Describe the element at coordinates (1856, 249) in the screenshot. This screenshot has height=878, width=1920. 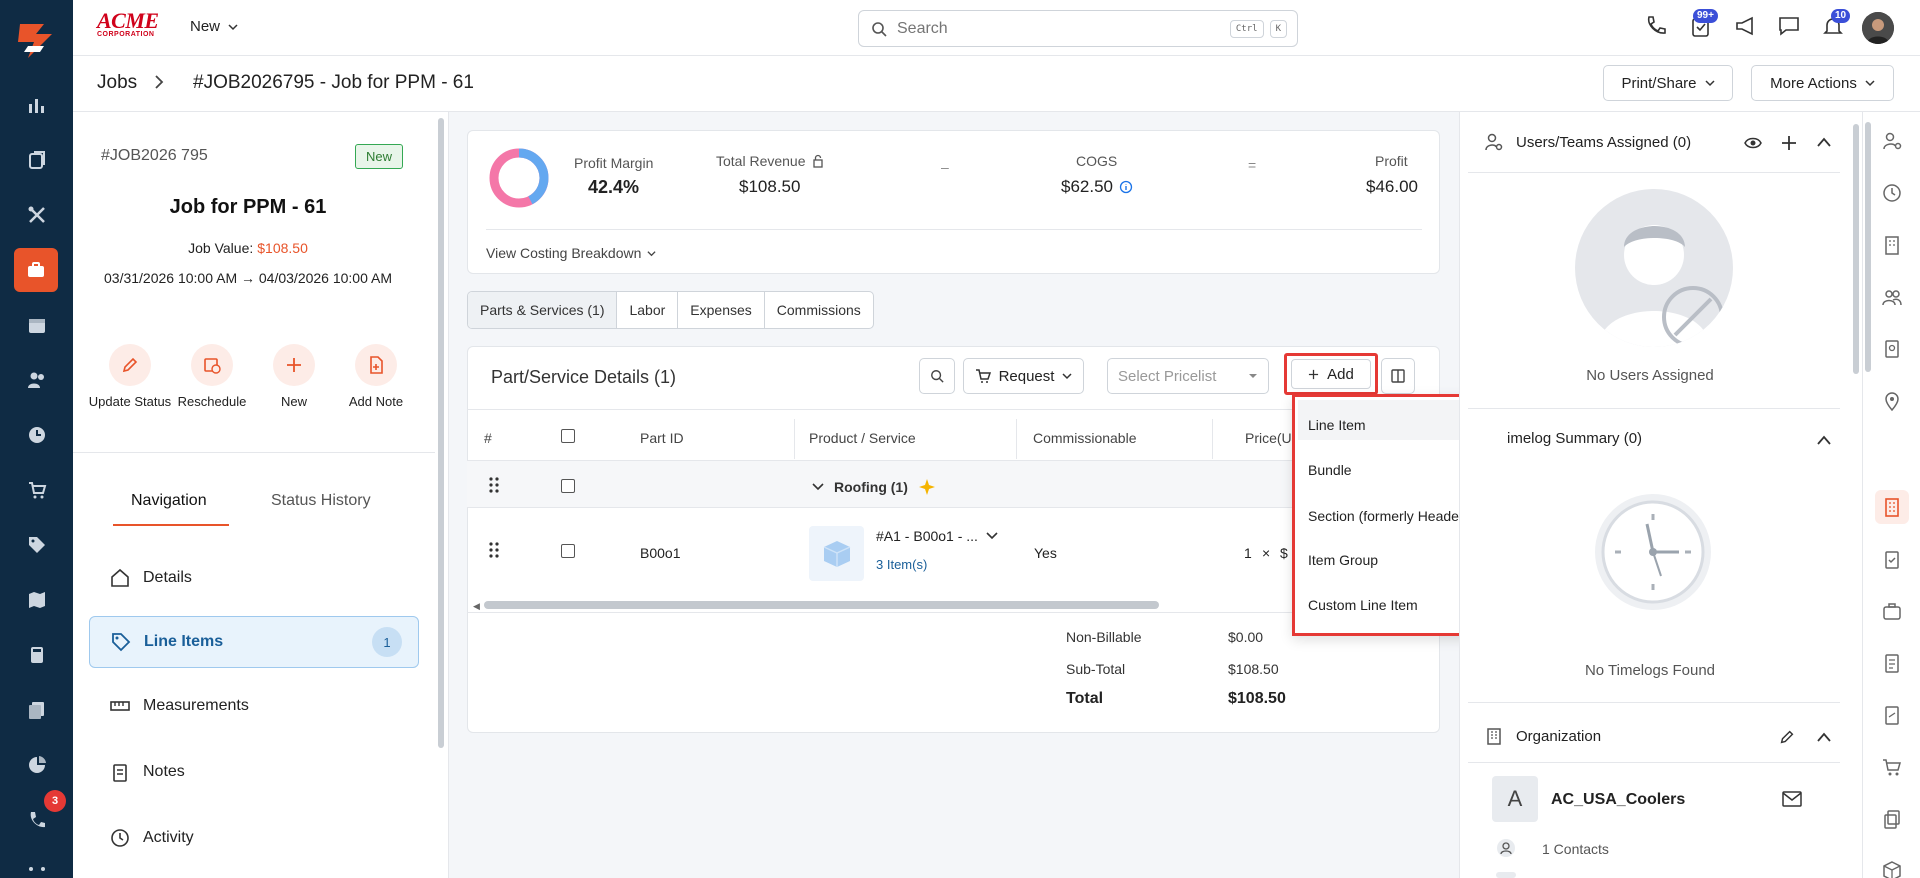
I see `right-panel-scrollbar` at that location.